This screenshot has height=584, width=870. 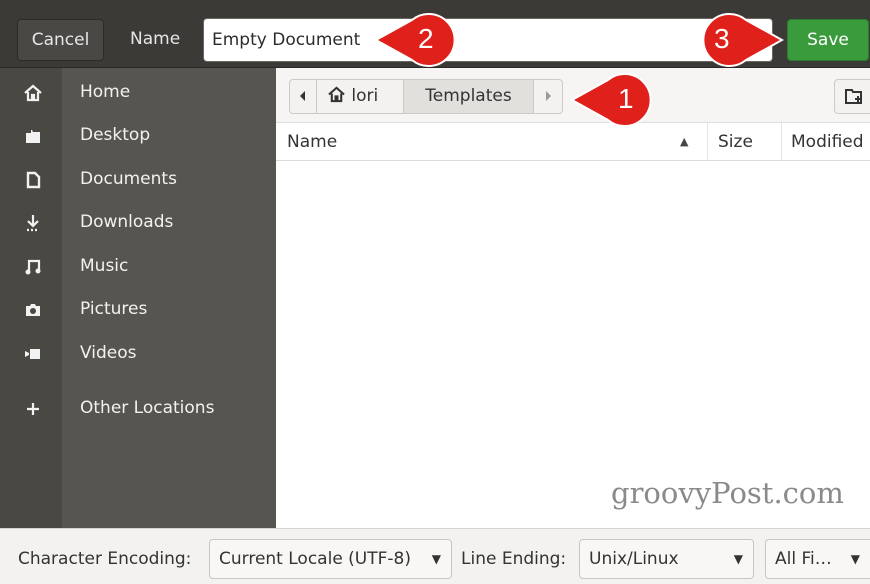 I want to click on sidebar-item-label: Pictures, so click(x=114, y=309).